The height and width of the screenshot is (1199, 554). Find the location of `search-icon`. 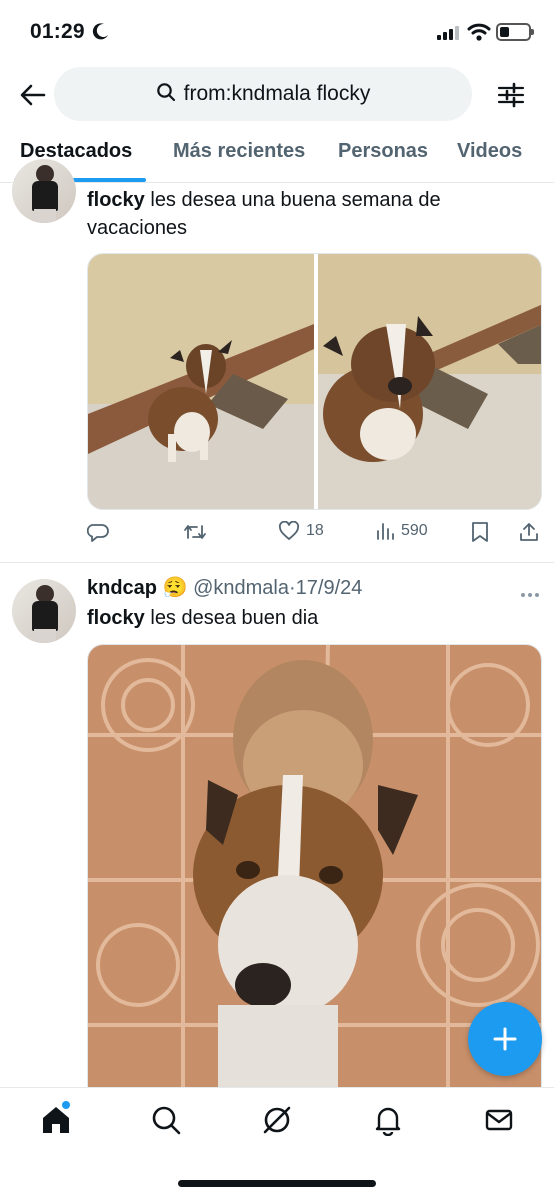

search-icon is located at coordinates (166, 94).